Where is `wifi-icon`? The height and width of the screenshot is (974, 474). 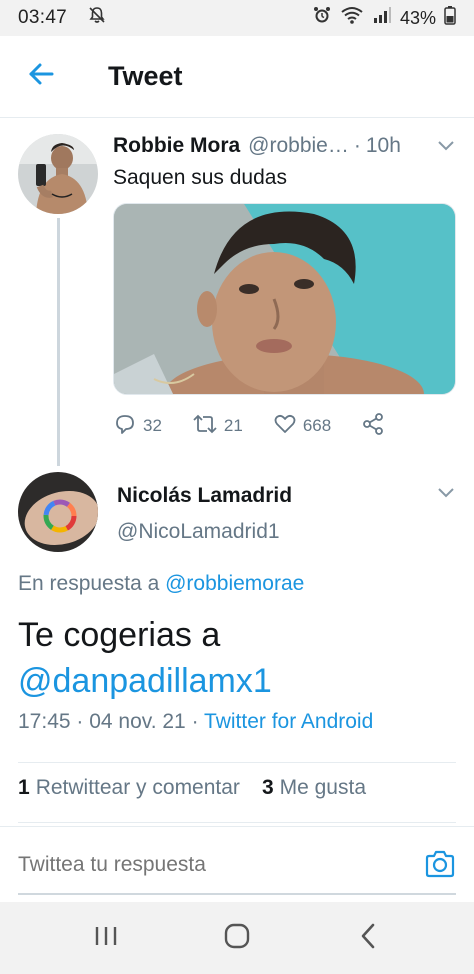 wifi-icon is located at coordinates (352, 18).